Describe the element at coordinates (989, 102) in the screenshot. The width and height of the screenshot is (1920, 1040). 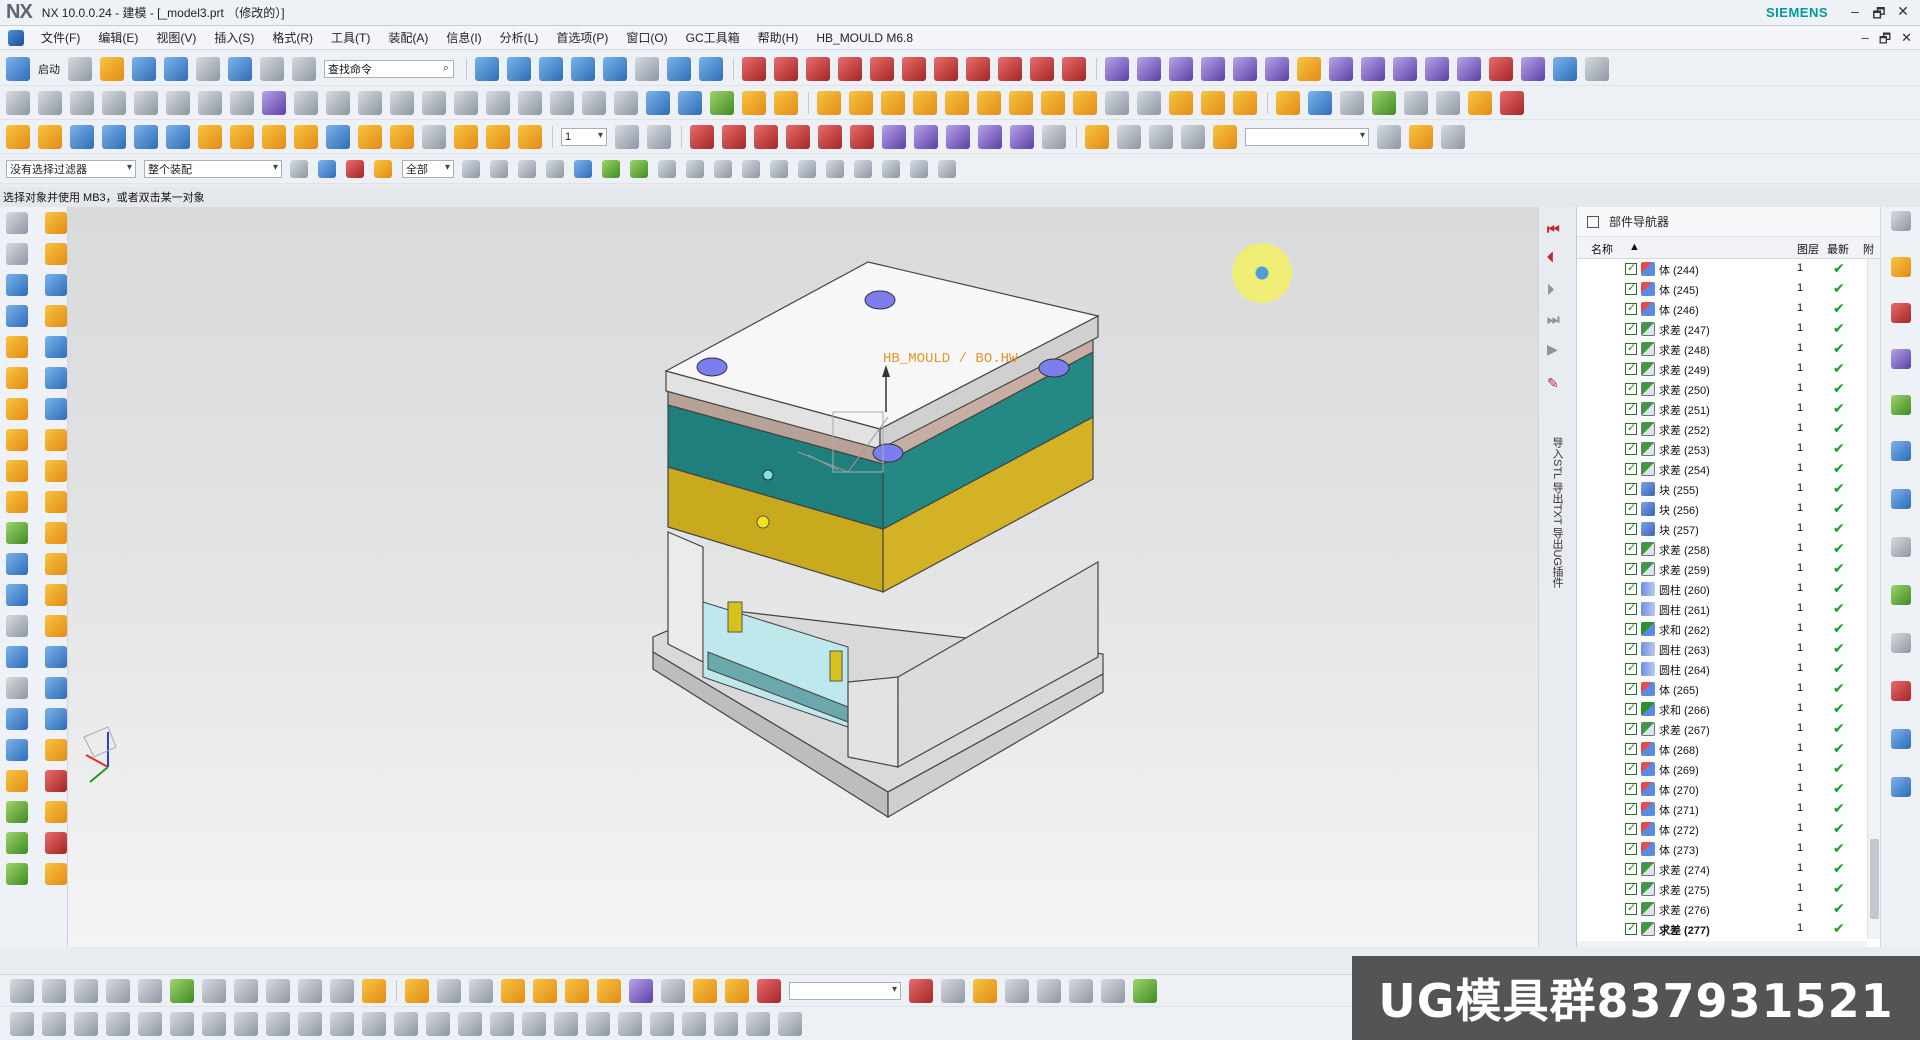
I see `sphere-icon` at that location.